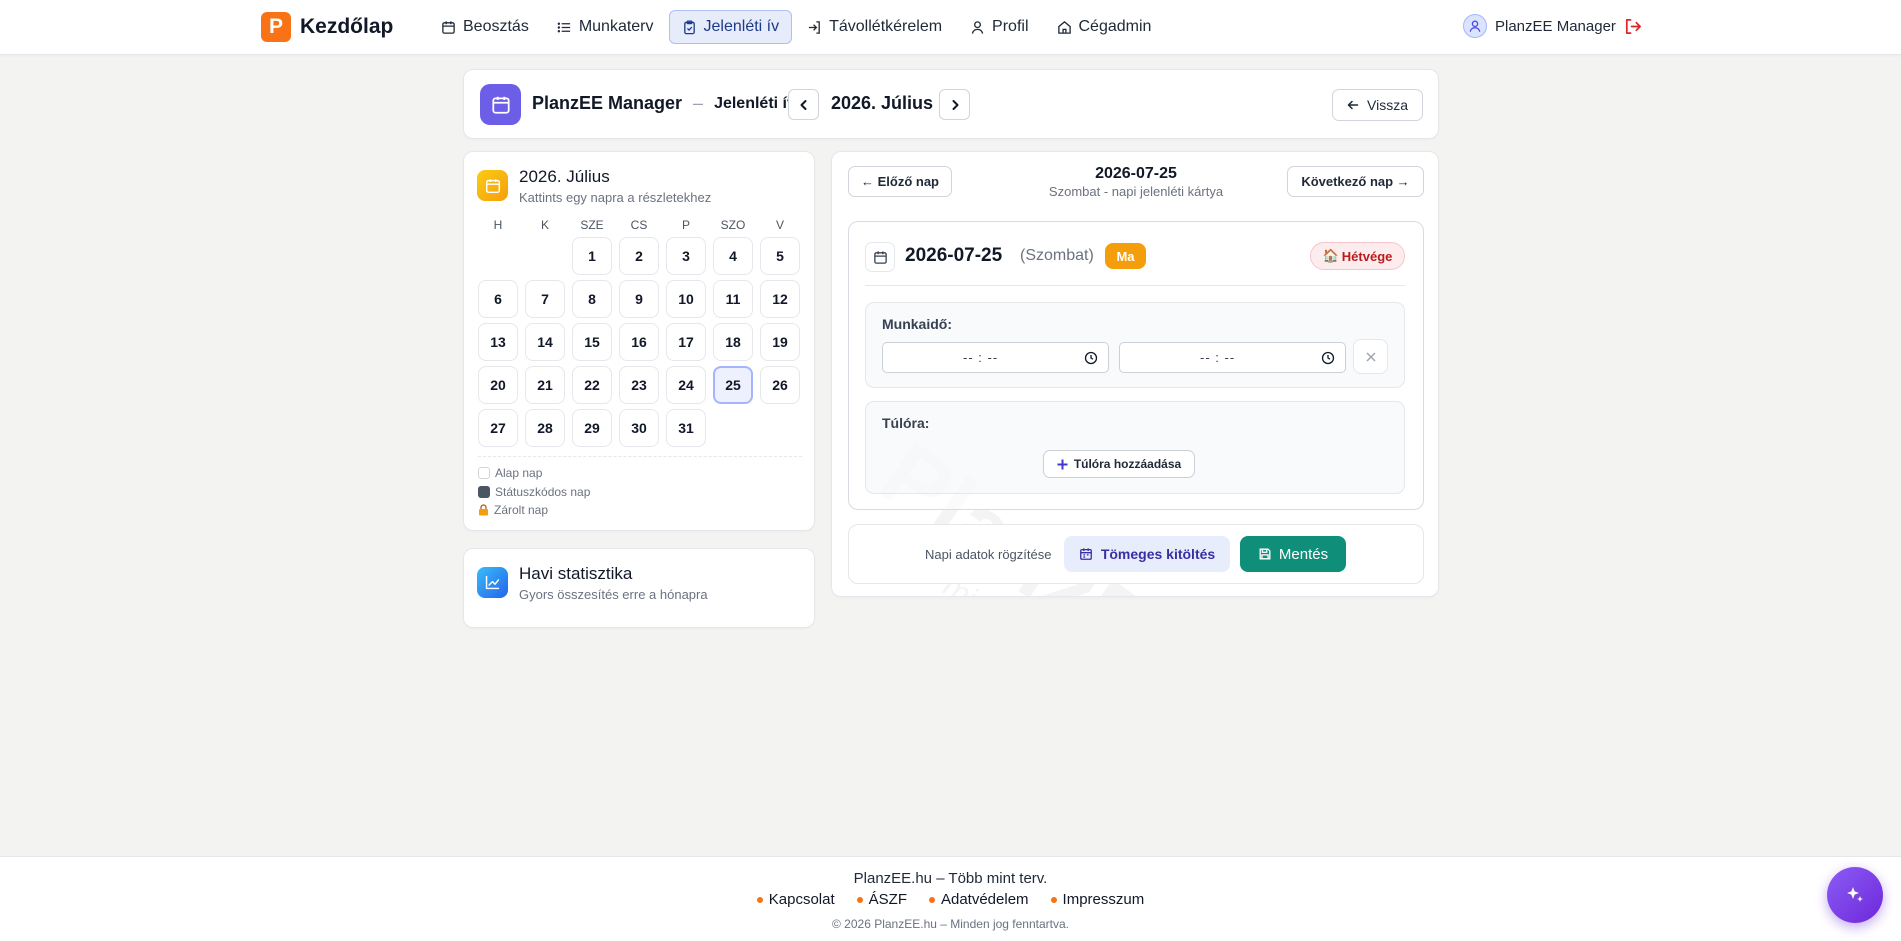  I want to click on footer-tagline: PlanzEE.hu – Több mint terv., so click(950, 878).